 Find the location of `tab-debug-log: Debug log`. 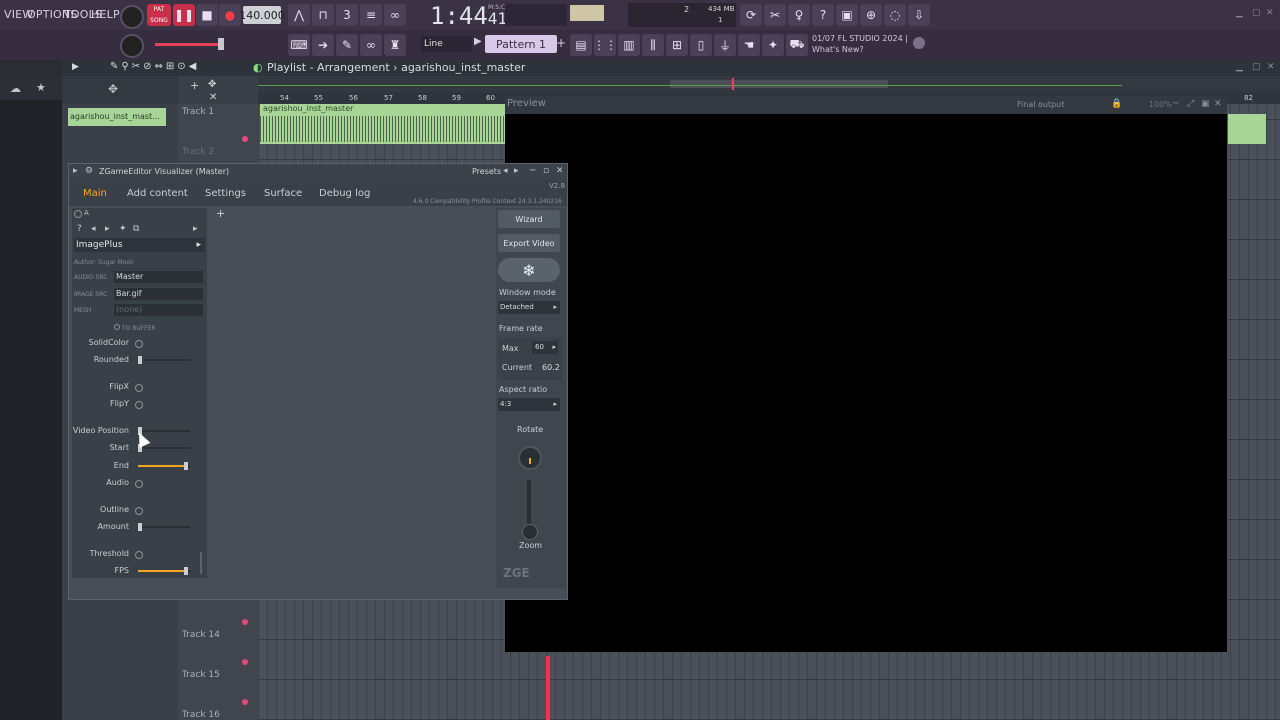

tab-debug-log: Debug log is located at coordinates (344, 193).